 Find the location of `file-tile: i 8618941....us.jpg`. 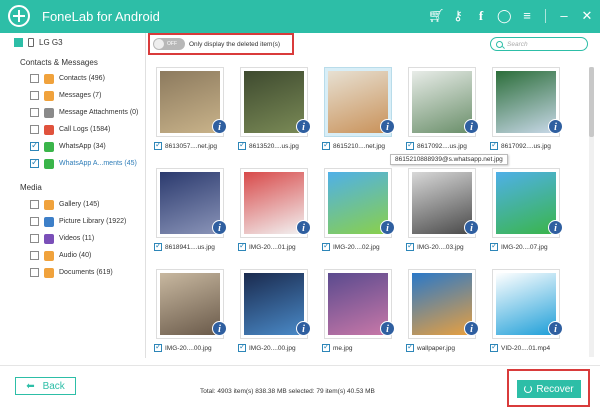

file-tile: i 8618941....us.jpg is located at coordinates (193, 213).